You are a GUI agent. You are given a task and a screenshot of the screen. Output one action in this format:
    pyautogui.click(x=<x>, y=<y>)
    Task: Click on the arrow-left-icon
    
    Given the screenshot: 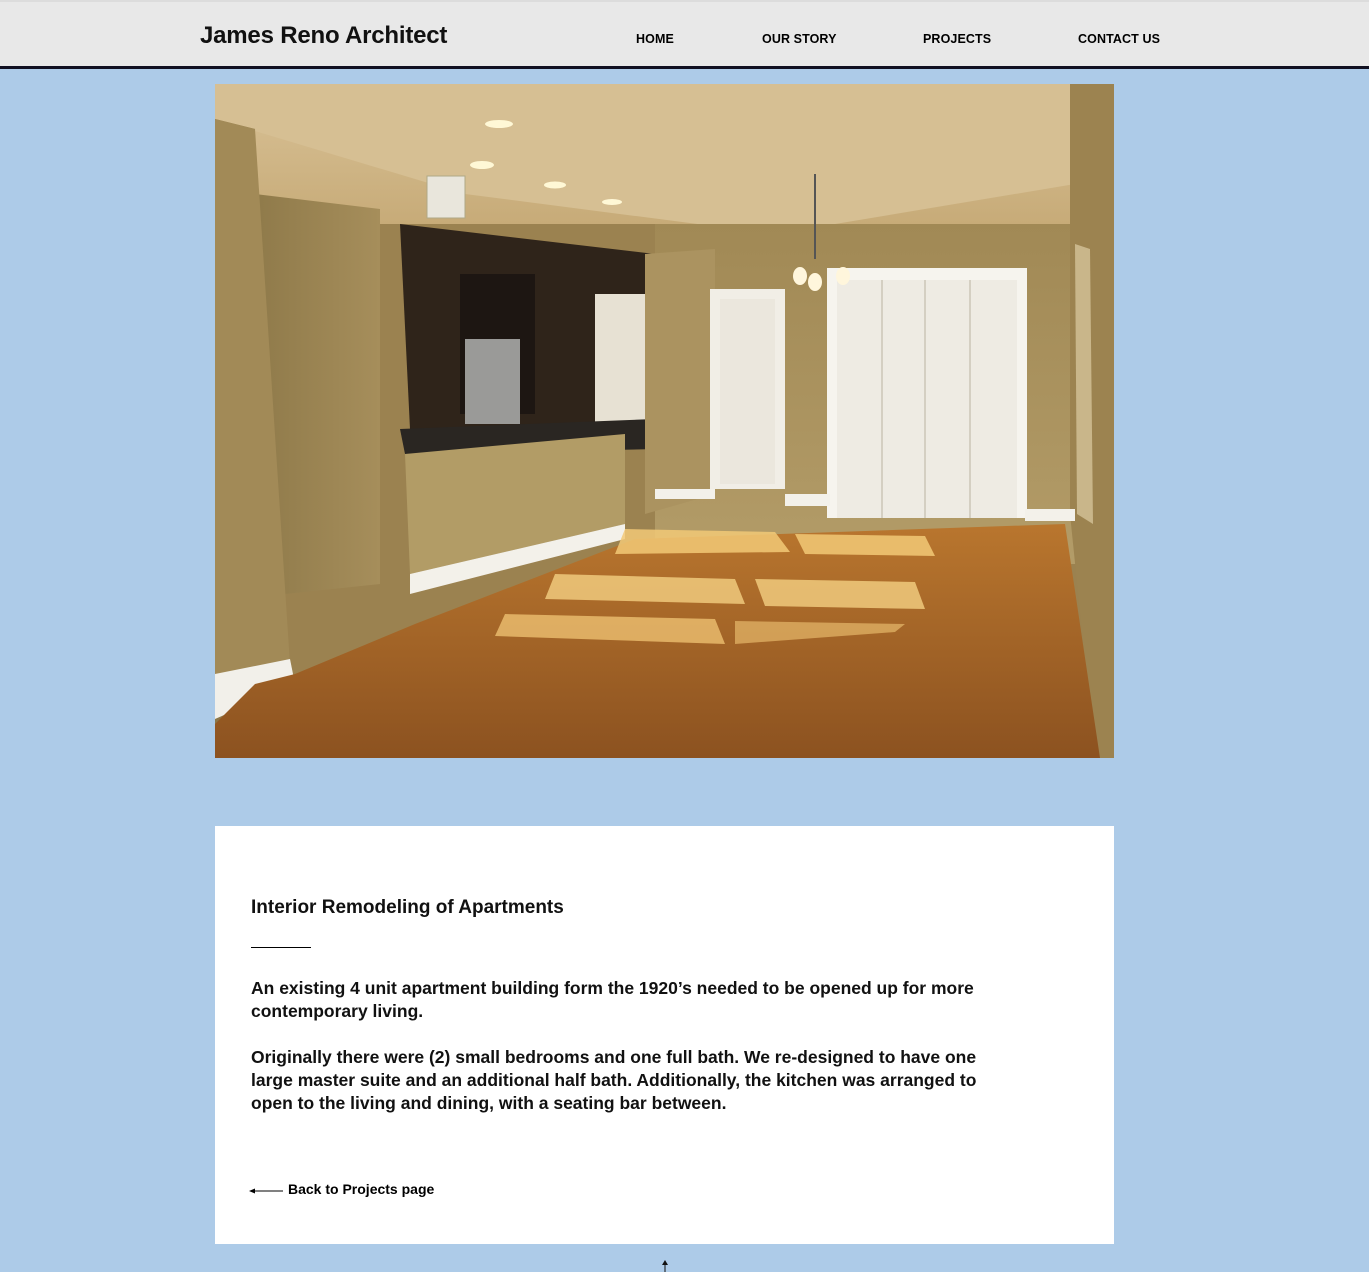 What is the action you would take?
    pyautogui.click(x=266, y=1191)
    